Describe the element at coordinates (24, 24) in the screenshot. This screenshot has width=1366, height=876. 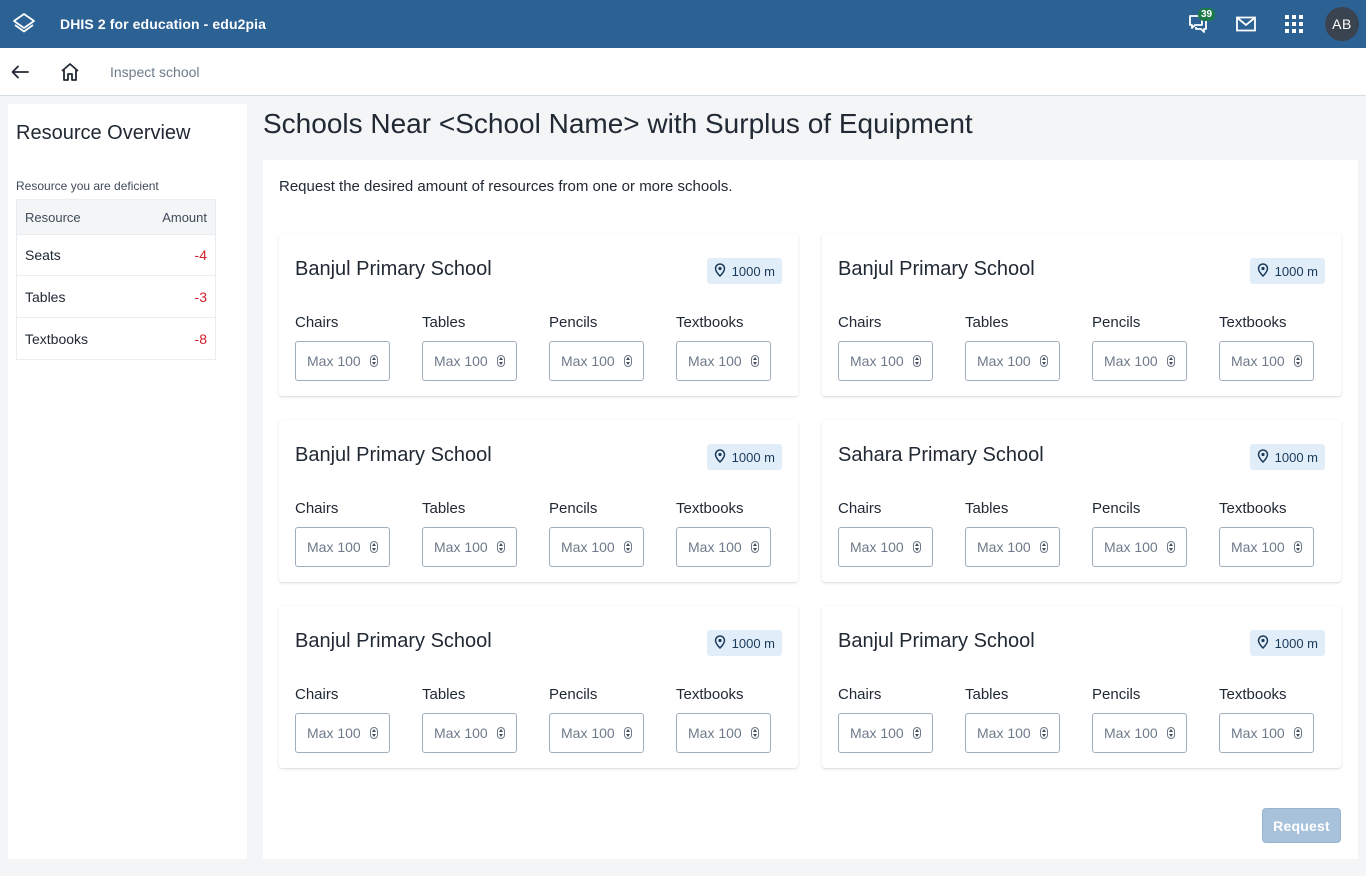
I see `logo-icon` at that location.